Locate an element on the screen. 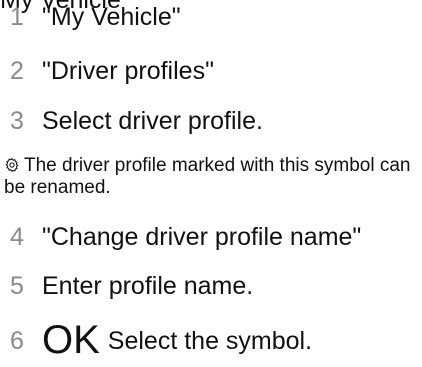 The height and width of the screenshot is (367, 422). step-6: 6 OK Select the symbol. is located at coordinates (161, 340).